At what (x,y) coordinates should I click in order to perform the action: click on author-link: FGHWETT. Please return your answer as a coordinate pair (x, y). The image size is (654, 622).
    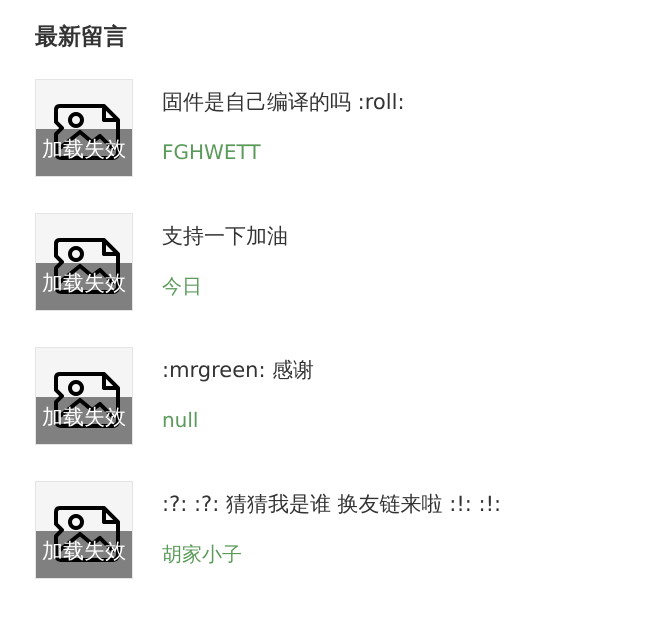
    Looking at the image, I should click on (211, 152).